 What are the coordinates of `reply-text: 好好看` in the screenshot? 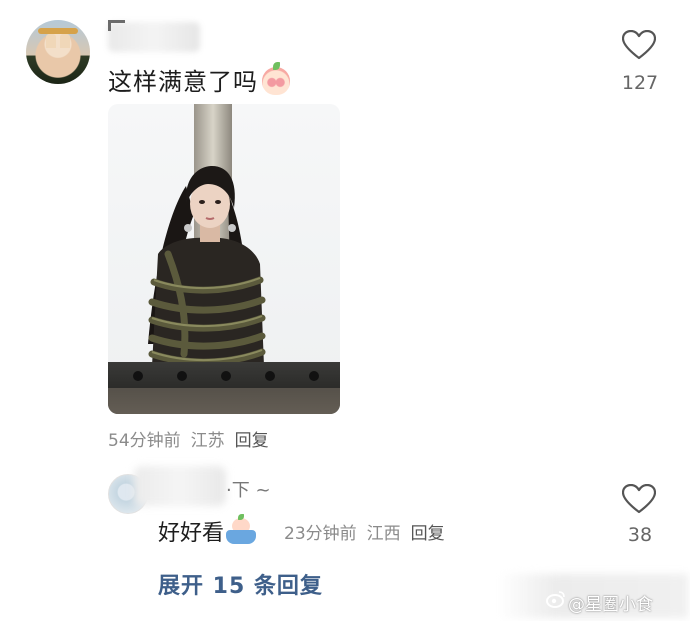 It's located at (207, 530).